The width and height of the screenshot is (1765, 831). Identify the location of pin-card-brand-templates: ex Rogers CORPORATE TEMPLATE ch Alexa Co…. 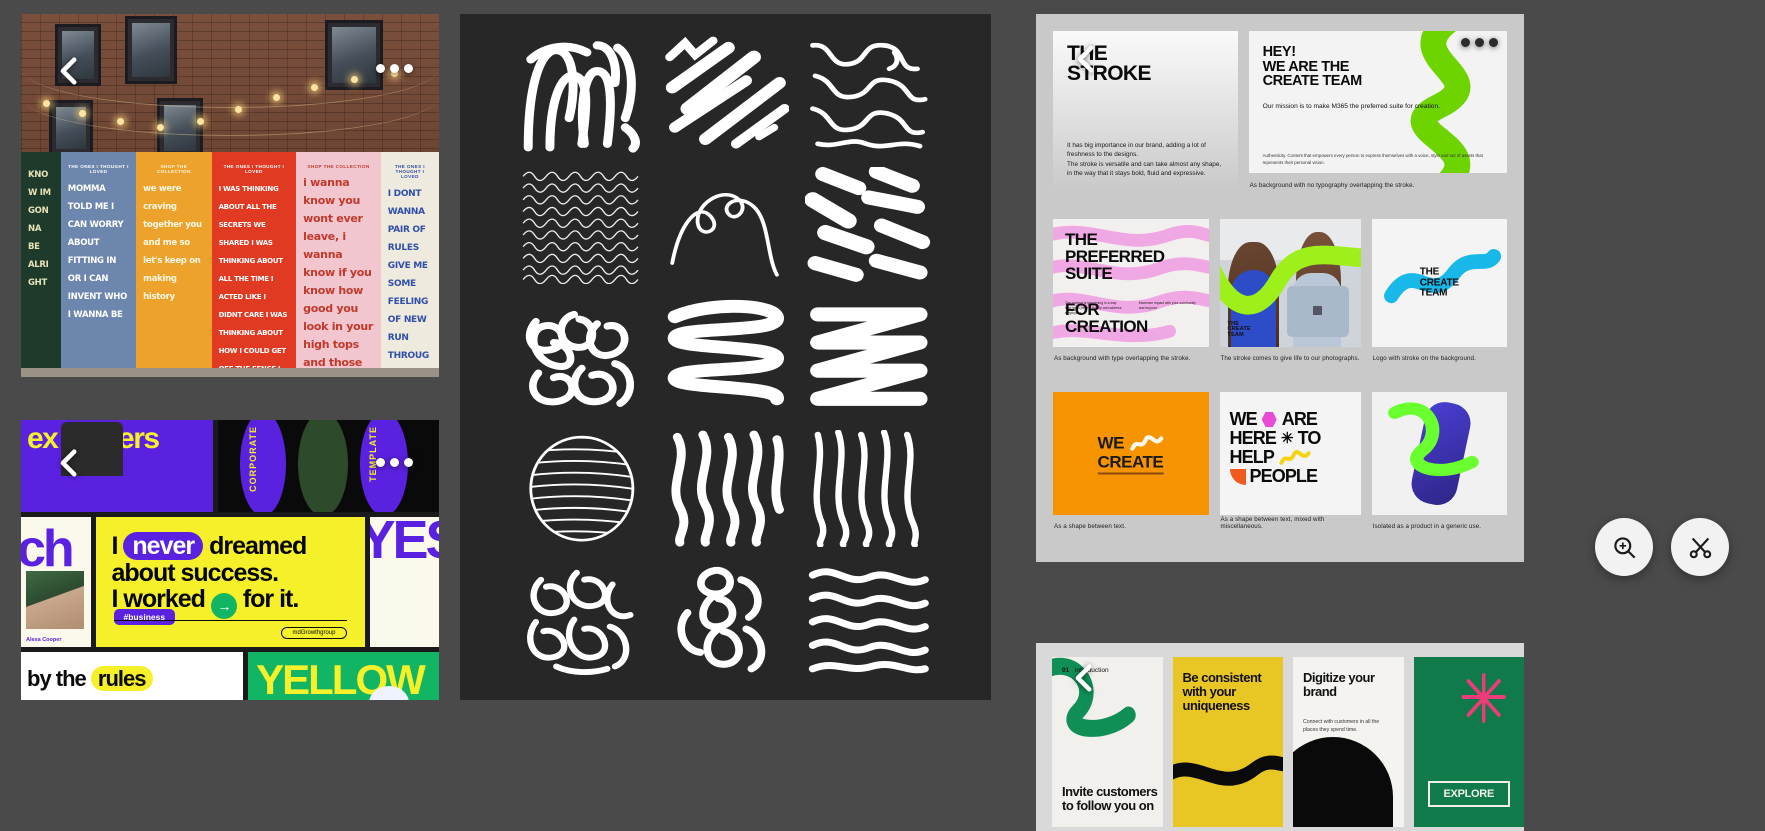
(230, 560).